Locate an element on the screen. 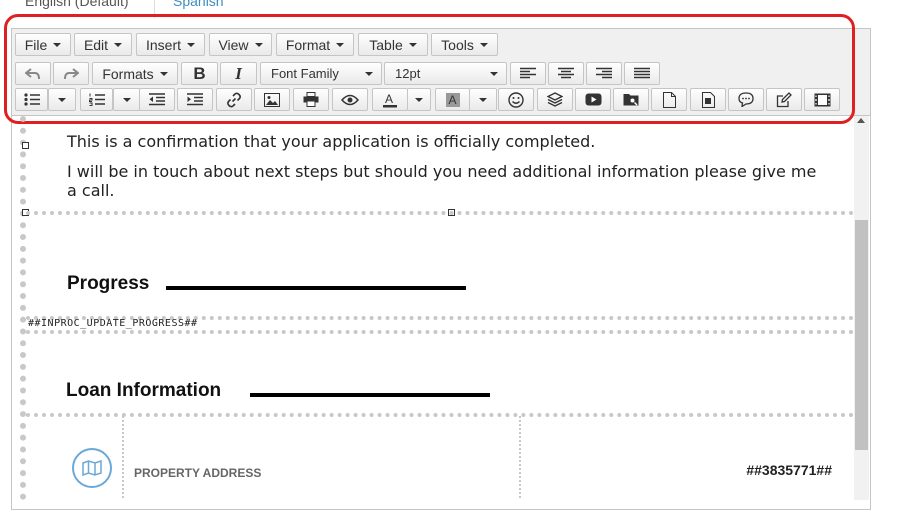  background-color-icon: A is located at coordinates (453, 99).